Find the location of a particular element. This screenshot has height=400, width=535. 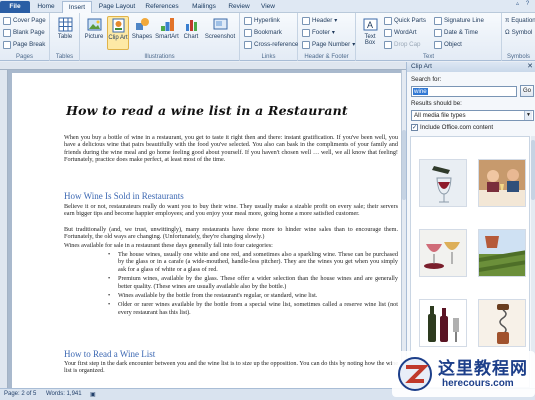

wordart-icon is located at coordinates (388, 32).